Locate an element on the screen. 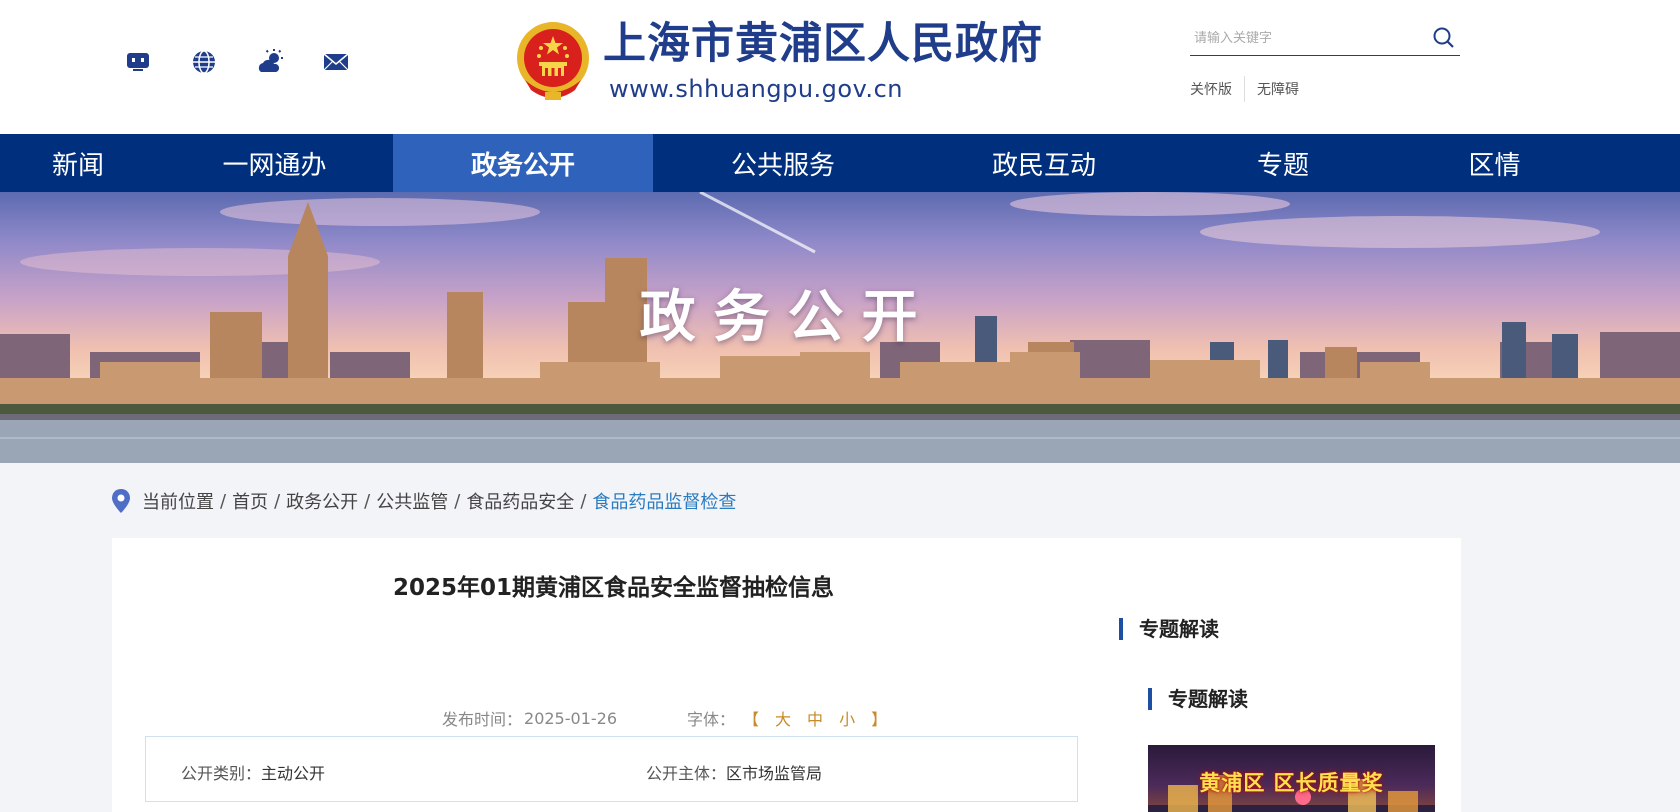  font-size-control: 字体： 【 大 中 小 】 is located at coordinates (791, 718).